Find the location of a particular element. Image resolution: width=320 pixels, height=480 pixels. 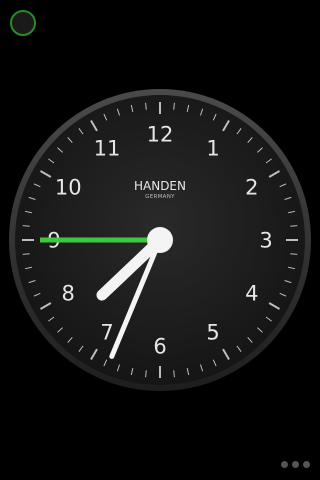

numeral-2: 2 is located at coordinates (251, 188).